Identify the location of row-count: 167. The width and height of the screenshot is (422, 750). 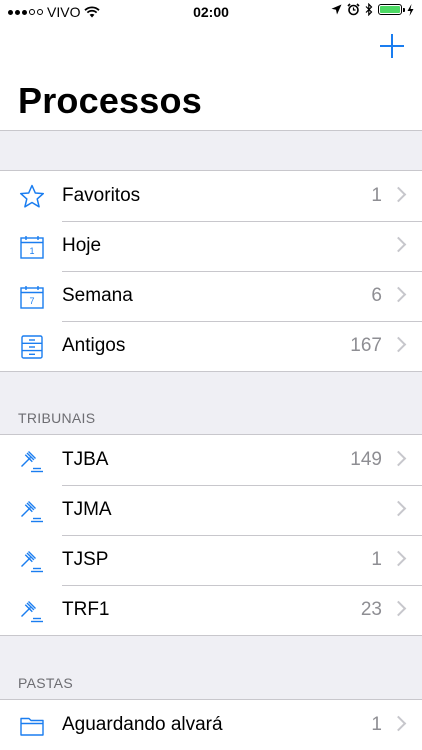
(366, 345).